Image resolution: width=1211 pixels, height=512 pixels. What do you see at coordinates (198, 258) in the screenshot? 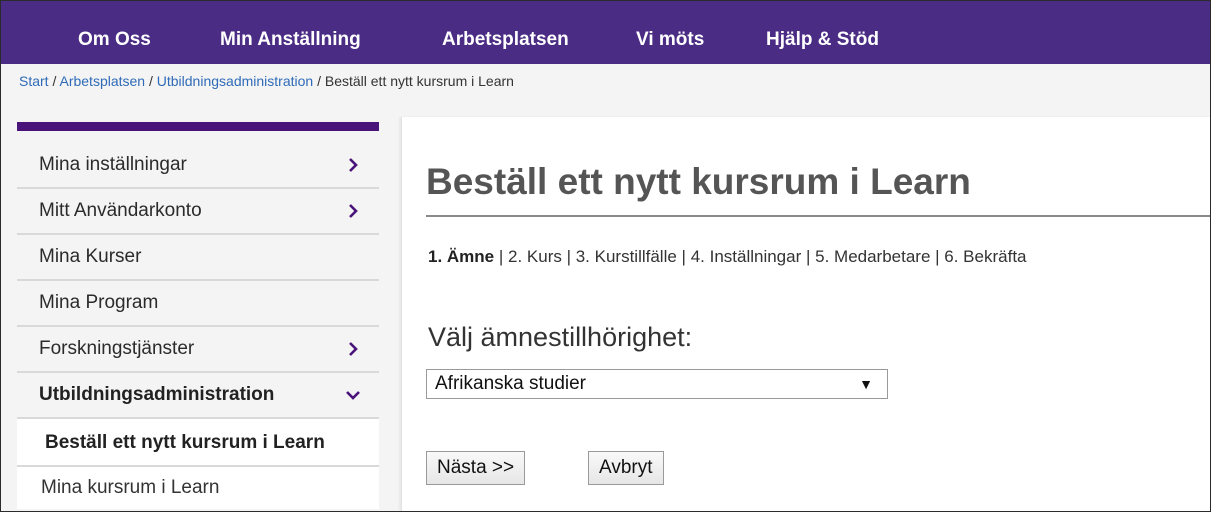
I see `sidebar-item-mina-kurser: Mina Kurser` at bounding box center [198, 258].